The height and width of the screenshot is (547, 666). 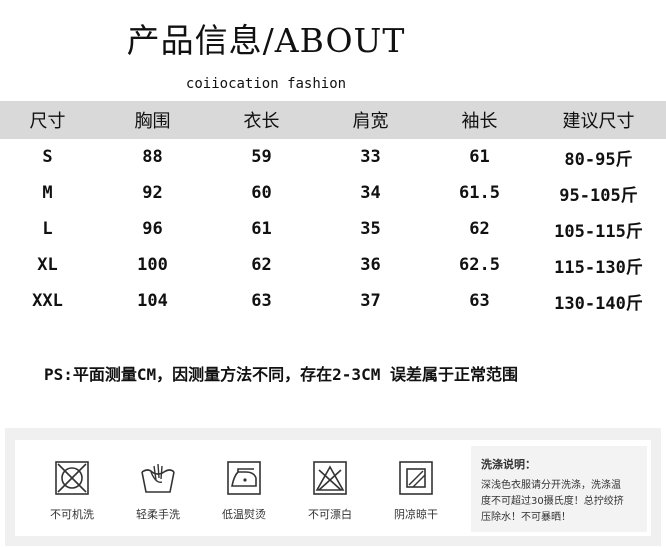 I want to click on wash-title: 洗涤说明：, so click(x=508, y=464).